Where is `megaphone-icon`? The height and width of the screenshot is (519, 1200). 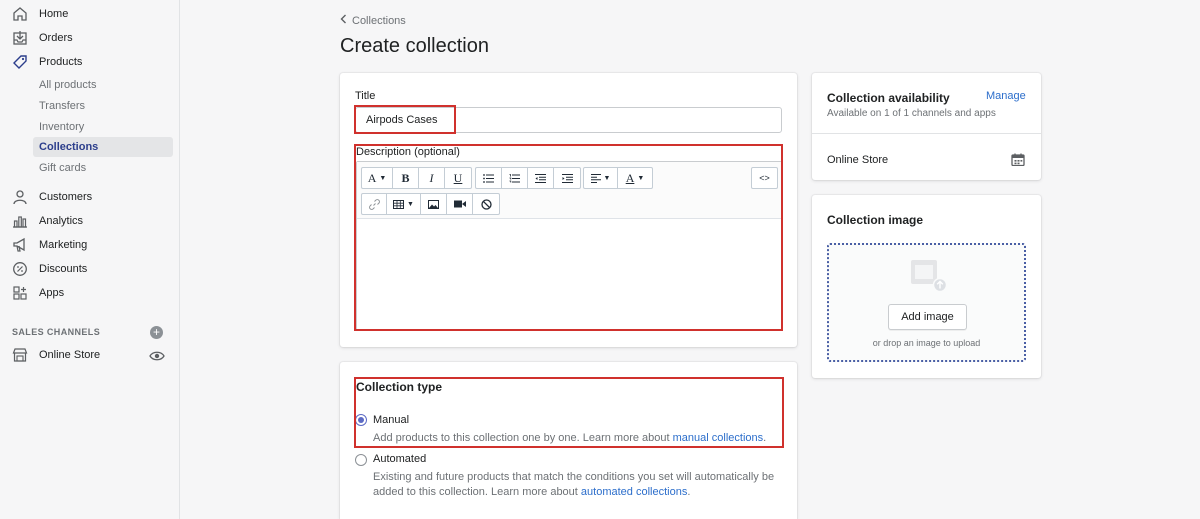
megaphone-icon is located at coordinates (20, 245).